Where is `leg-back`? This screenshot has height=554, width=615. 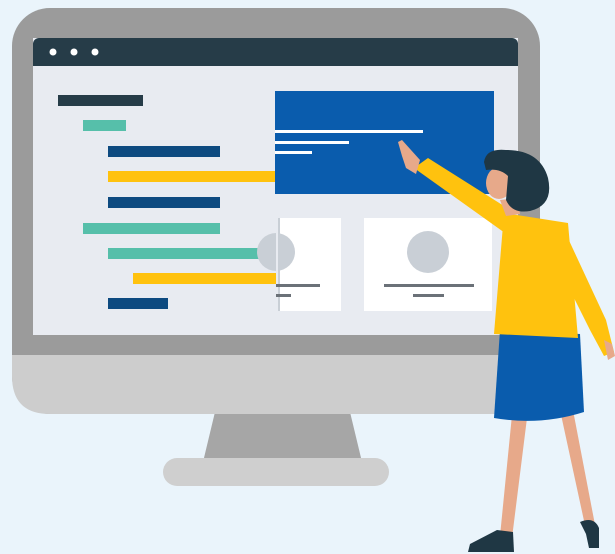
leg-back is located at coordinates (578, 467).